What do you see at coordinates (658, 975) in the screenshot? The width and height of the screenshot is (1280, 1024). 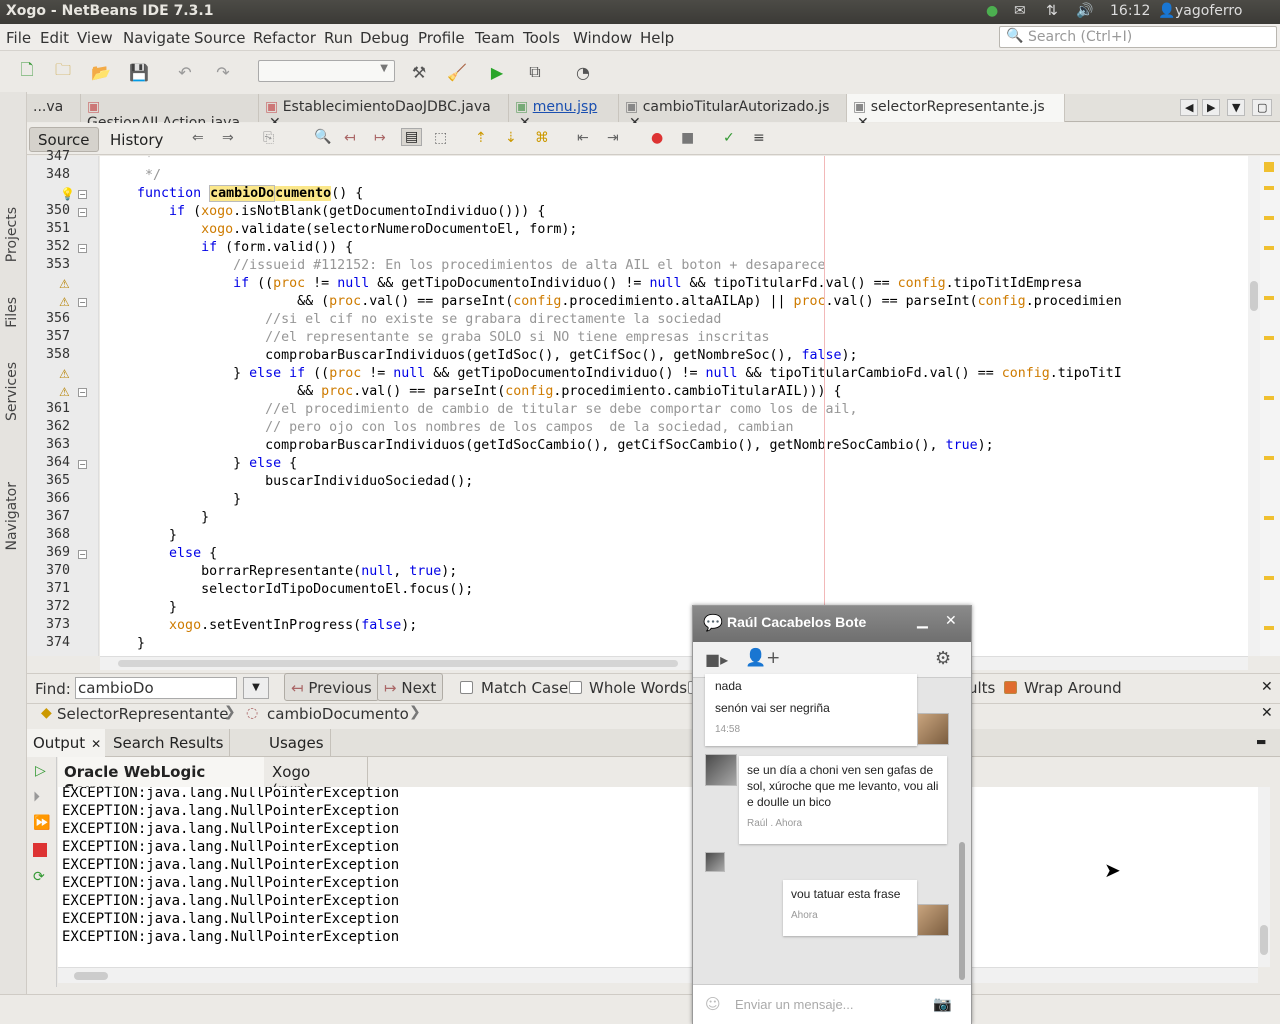 I see `output-horizontal-scrollbar` at bounding box center [658, 975].